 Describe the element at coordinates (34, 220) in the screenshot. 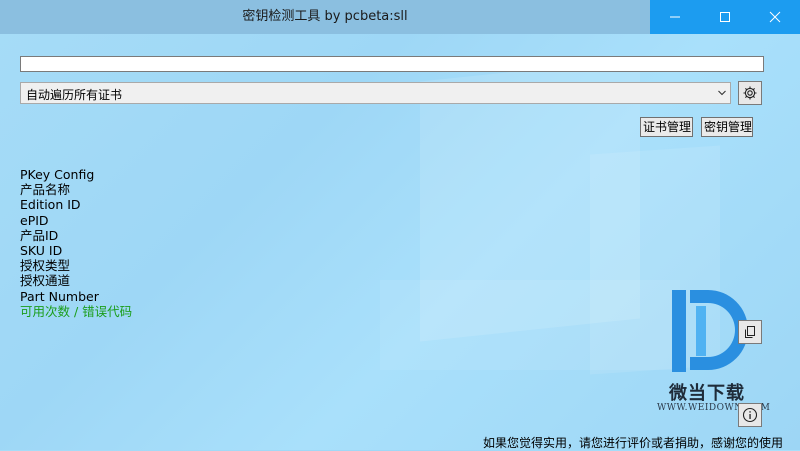

I see `info-epid: ePID` at that location.